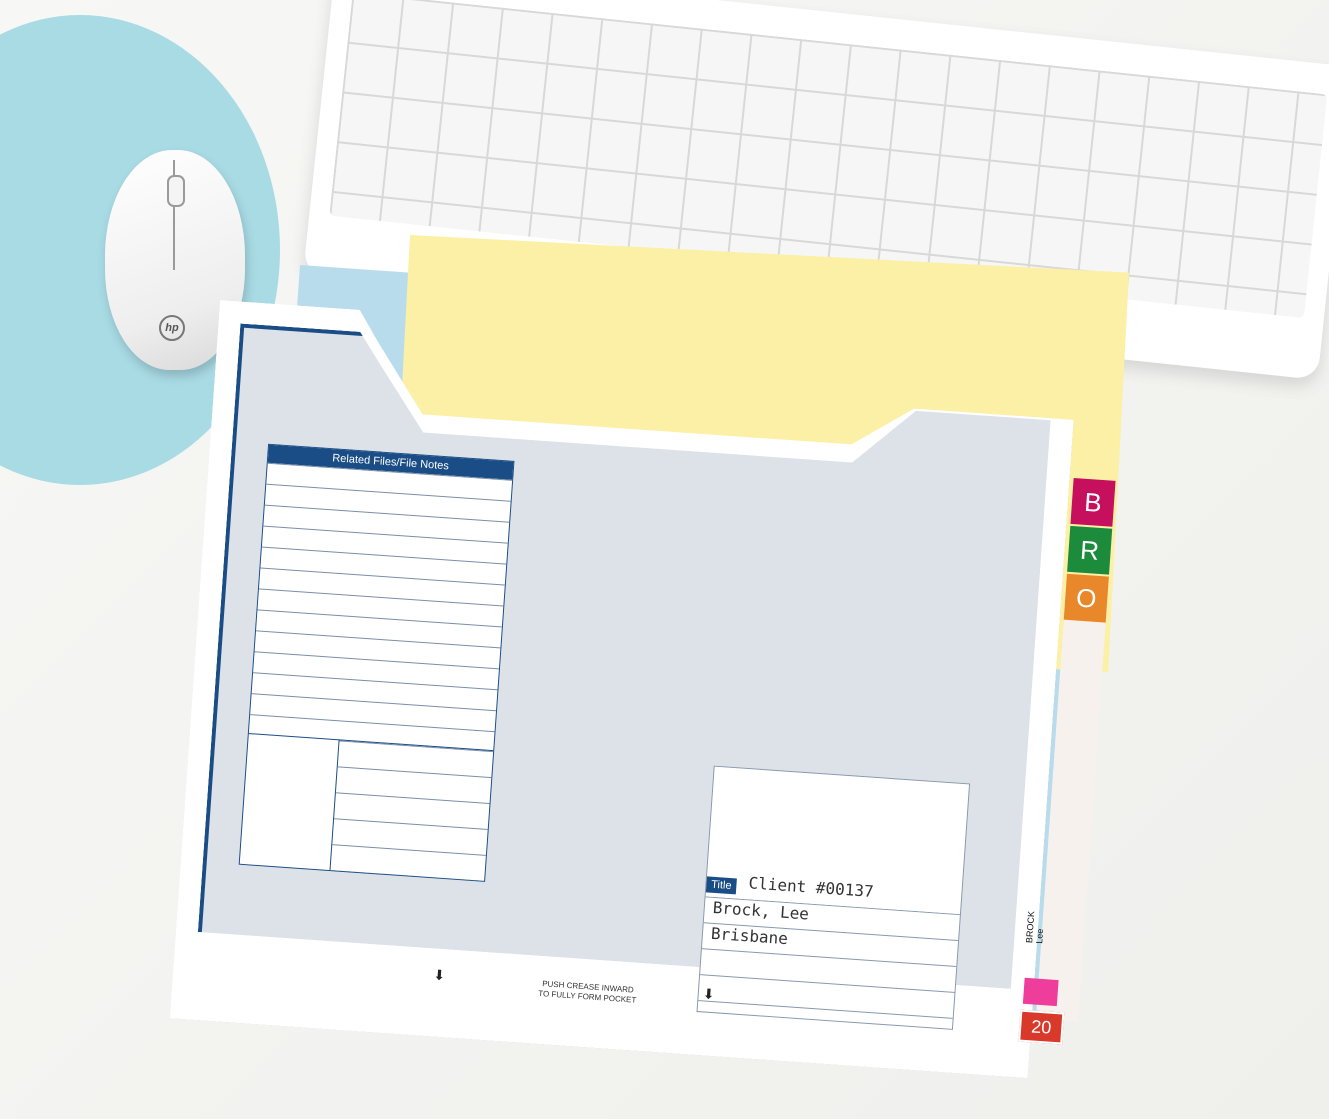 This screenshot has width=1329, height=1119. I want to click on handwritten-line-1: Client #00137, so click(811, 887).